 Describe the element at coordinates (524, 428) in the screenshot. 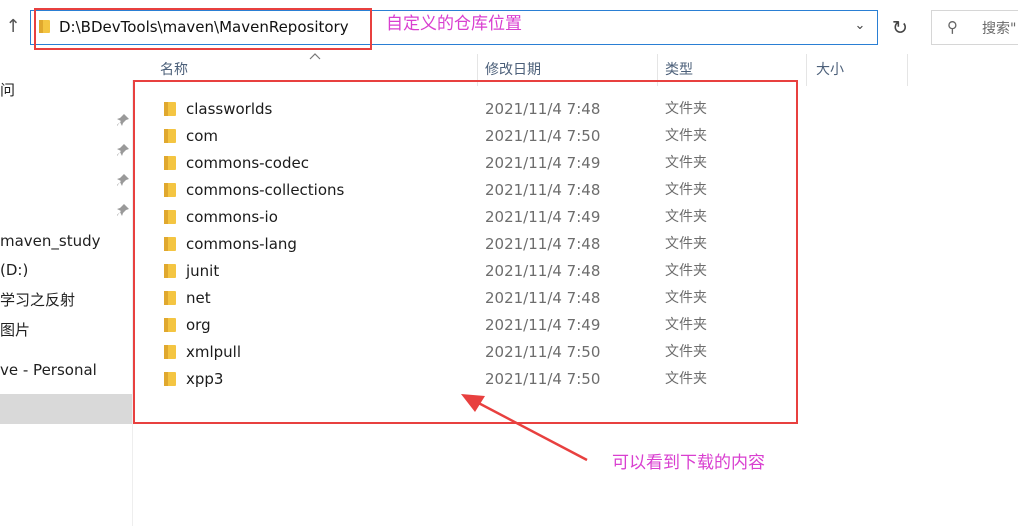

I see `annotation-arrow` at that location.